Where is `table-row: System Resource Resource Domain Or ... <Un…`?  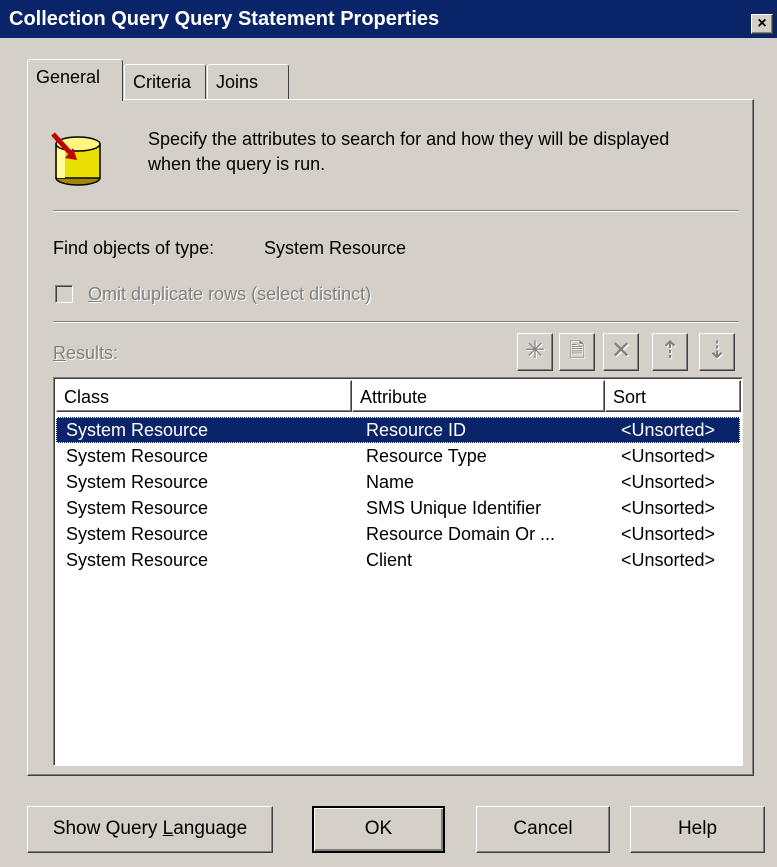
table-row: System Resource Resource Domain Or ... <Un… is located at coordinates (398, 534).